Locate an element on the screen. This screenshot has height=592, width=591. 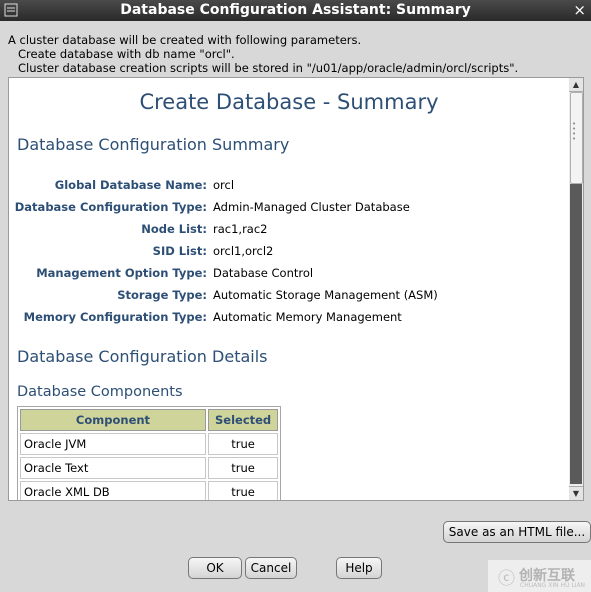
param-label: Management Option Type: is located at coordinates (121, 273).